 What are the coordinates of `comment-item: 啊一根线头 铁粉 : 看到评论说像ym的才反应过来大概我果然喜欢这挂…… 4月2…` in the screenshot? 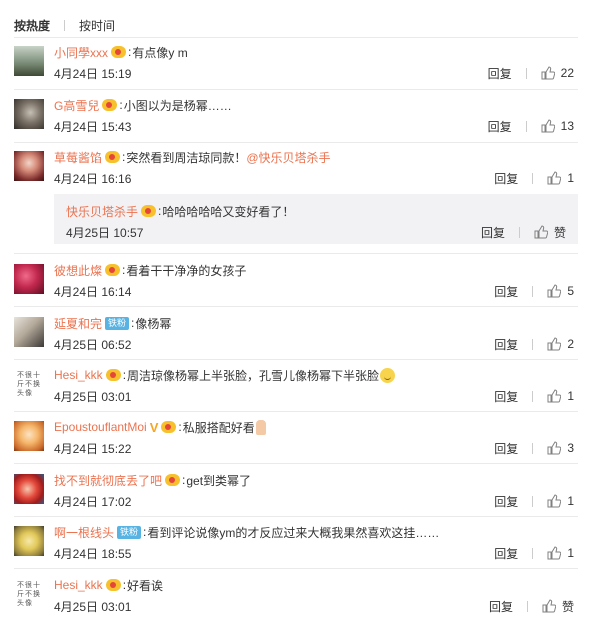 It's located at (295, 547).